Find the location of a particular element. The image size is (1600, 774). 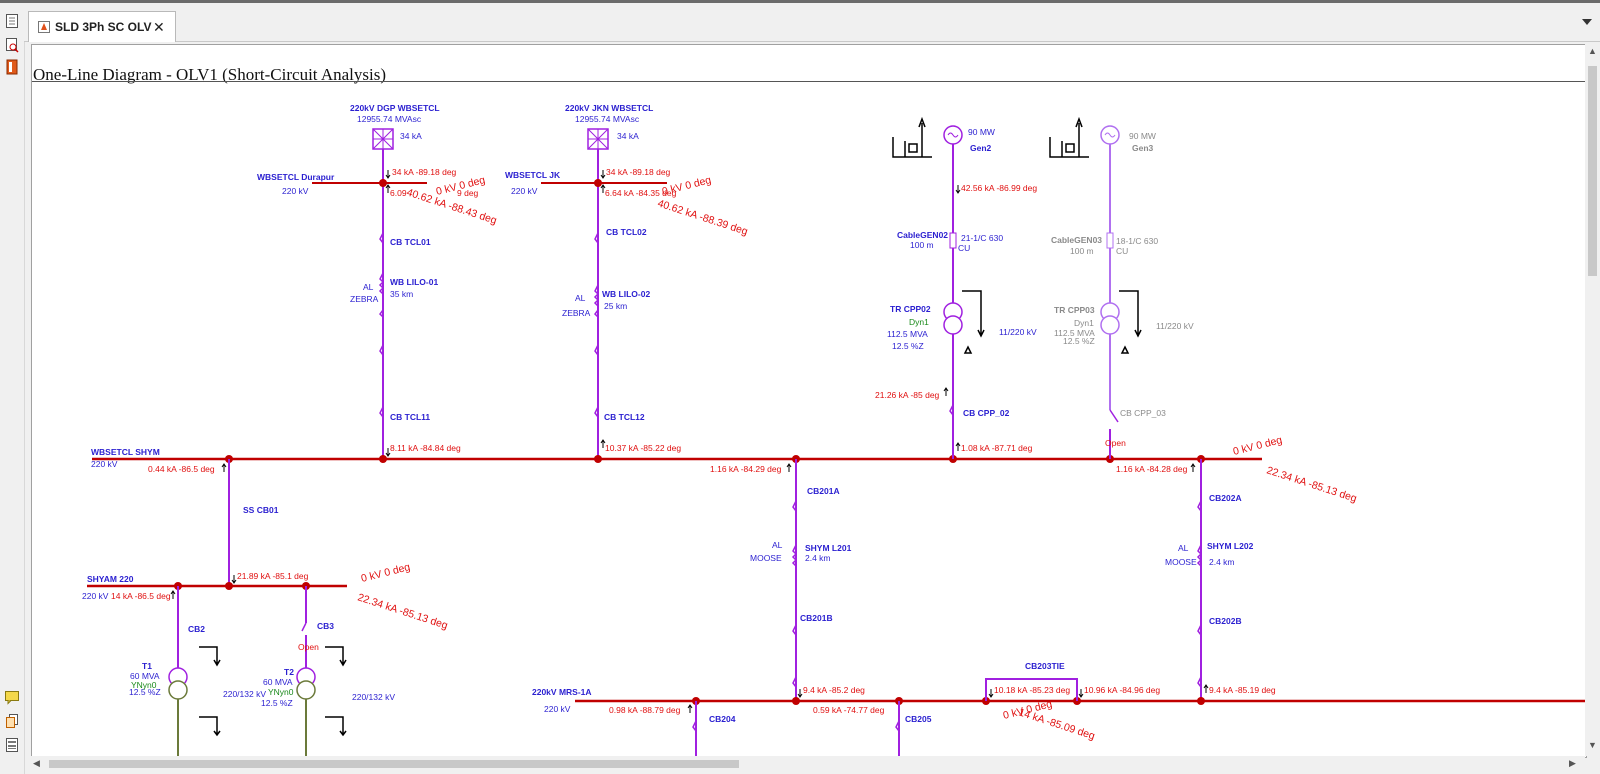

label-dgp-mva: 12955.74 MVAsc is located at coordinates (389, 119).